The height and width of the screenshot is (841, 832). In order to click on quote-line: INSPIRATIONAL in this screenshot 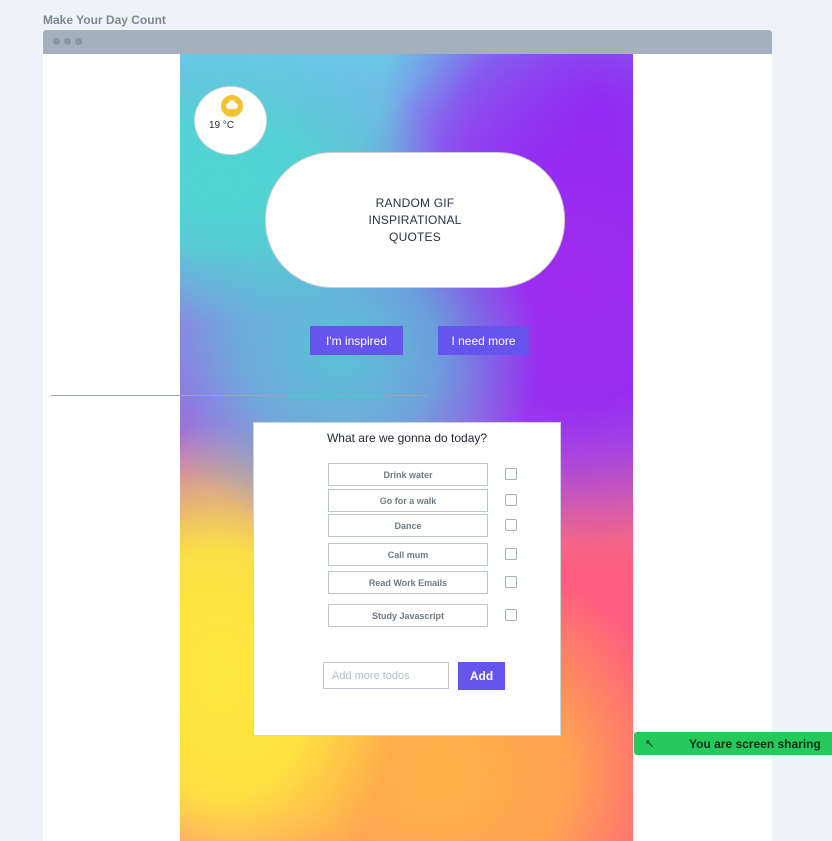, I will do `click(415, 219)`.